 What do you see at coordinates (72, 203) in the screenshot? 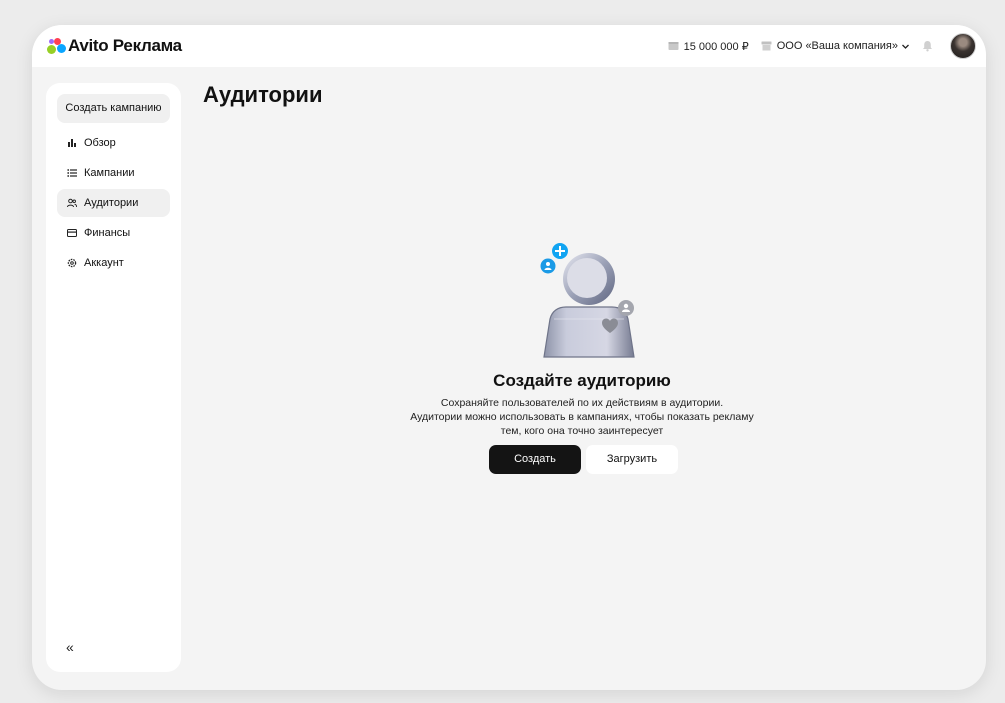
I see `users-icon` at bounding box center [72, 203].